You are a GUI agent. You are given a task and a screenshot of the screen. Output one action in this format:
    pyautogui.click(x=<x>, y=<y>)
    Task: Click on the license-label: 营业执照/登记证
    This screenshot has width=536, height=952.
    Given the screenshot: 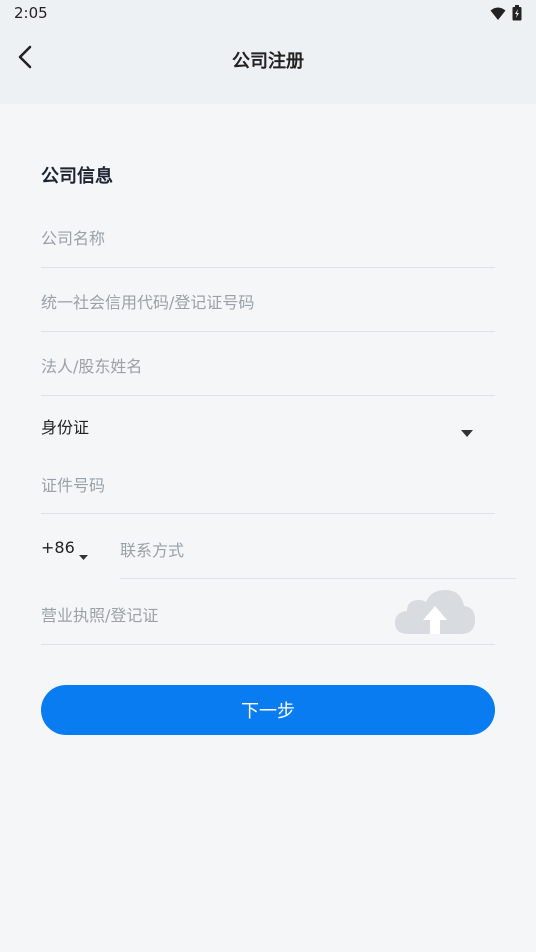 What is the action you would take?
    pyautogui.click(x=100, y=615)
    